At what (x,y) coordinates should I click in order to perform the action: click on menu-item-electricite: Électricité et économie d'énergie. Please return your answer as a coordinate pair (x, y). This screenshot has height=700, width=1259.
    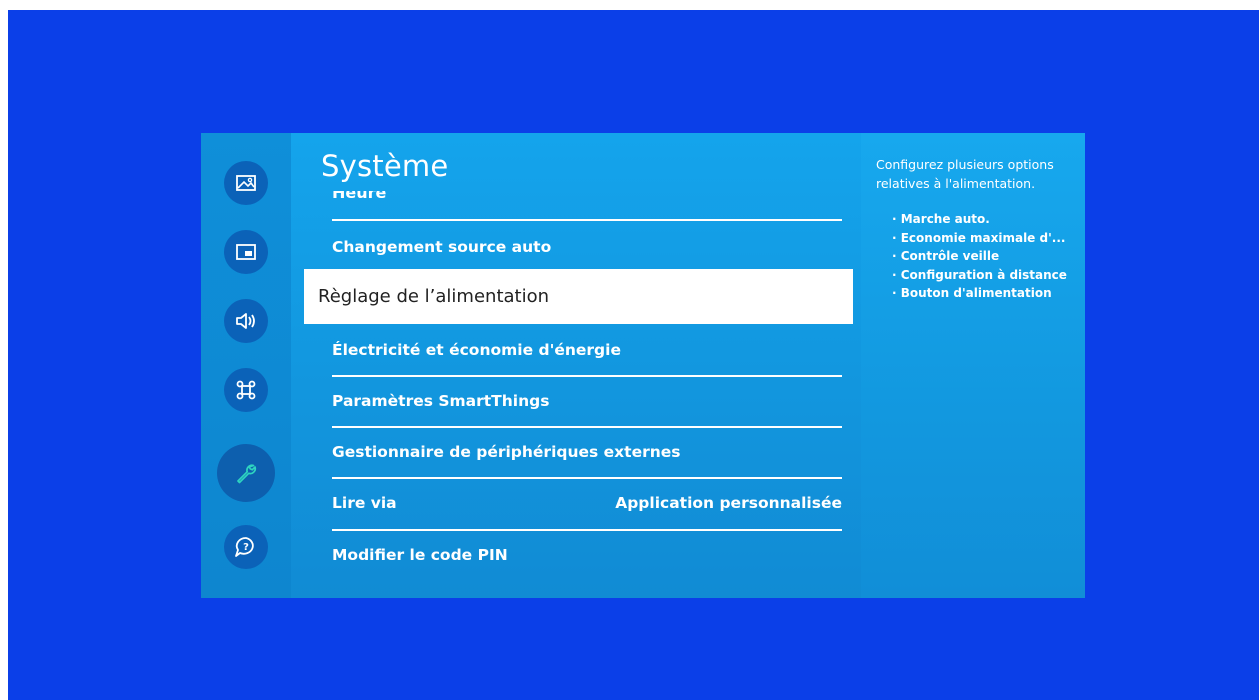
    Looking at the image, I should click on (587, 350).